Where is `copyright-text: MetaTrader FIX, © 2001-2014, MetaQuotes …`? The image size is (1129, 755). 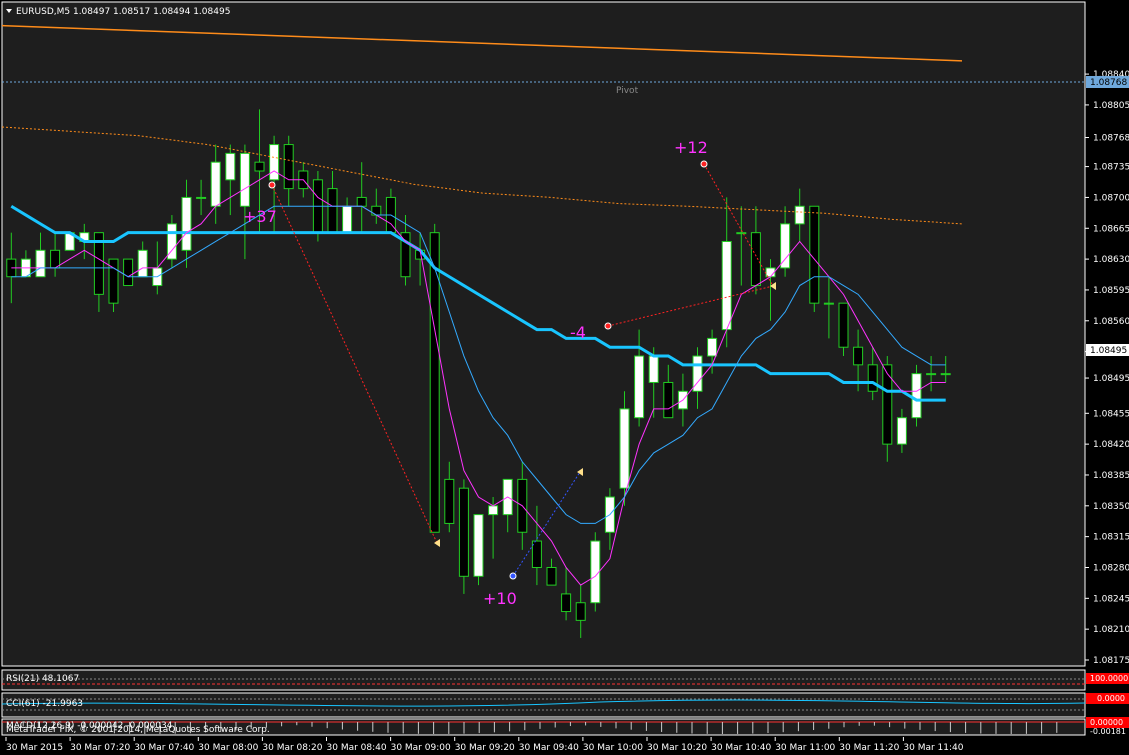
copyright-text: MetaTrader FIX, © 2001-2014, MetaQuotes … is located at coordinates (138, 730).